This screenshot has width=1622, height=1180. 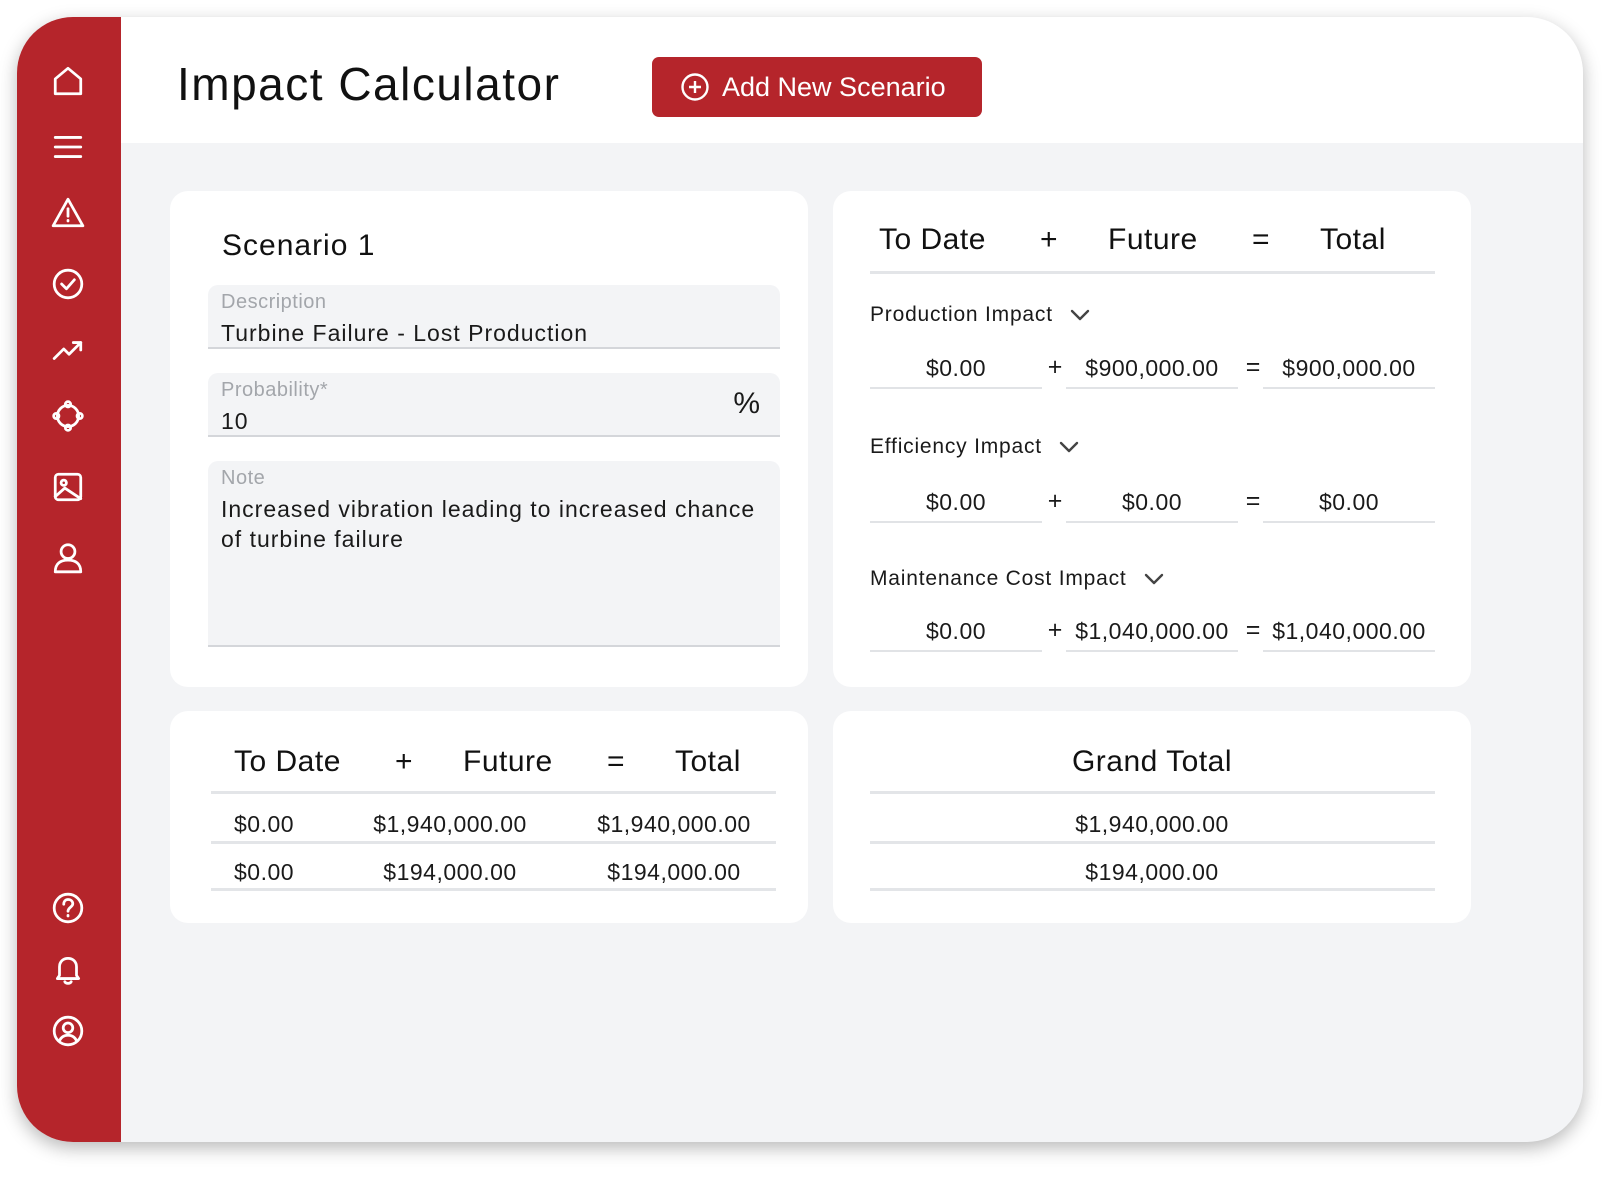 I want to click on efficiency-impact-label: Efficiency Impact, so click(x=956, y=446).